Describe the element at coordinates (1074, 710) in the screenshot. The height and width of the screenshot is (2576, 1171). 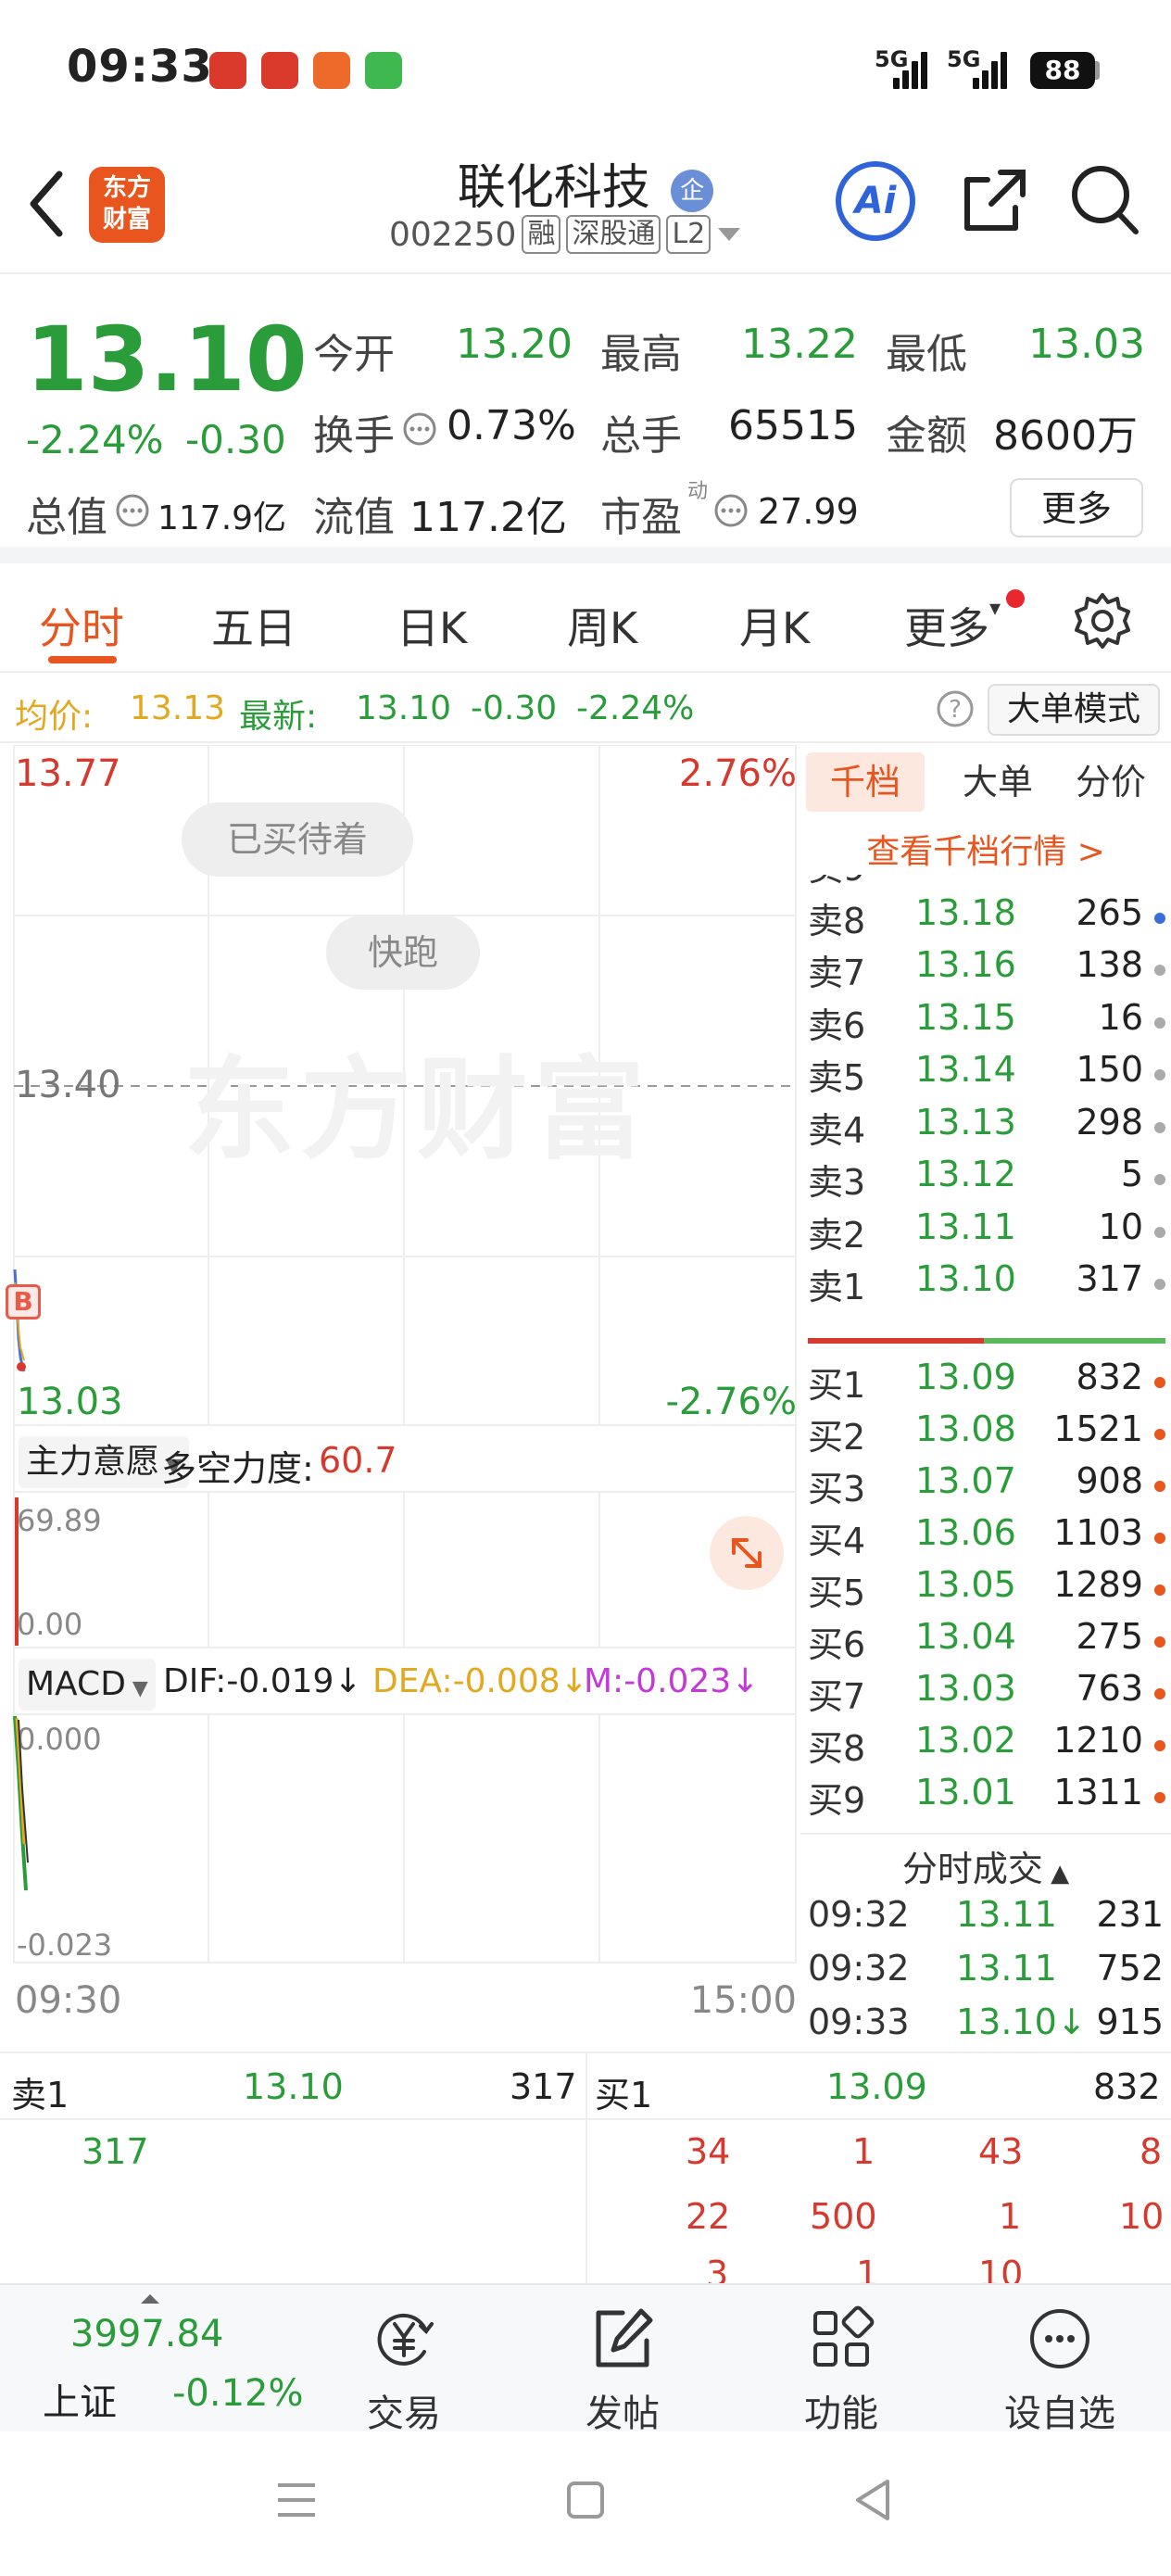
I see `large-order-mode-button: 大单模式` at that location.